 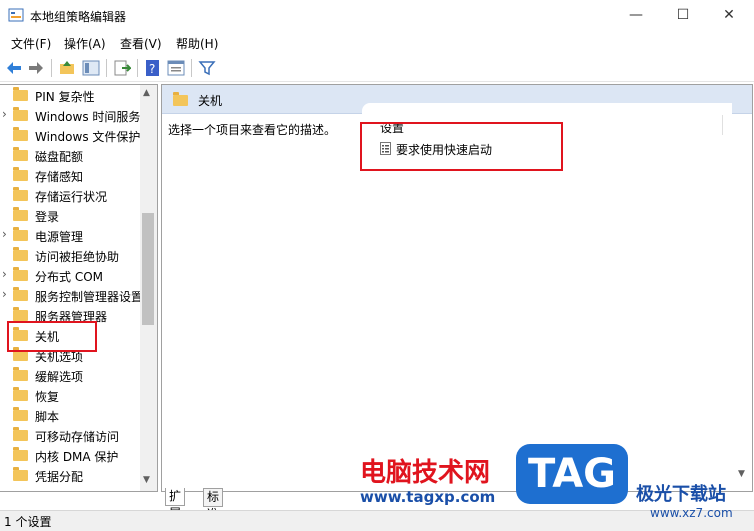 I want to click on tree-item-label: 缓解选项, so click(x=59, y=377).